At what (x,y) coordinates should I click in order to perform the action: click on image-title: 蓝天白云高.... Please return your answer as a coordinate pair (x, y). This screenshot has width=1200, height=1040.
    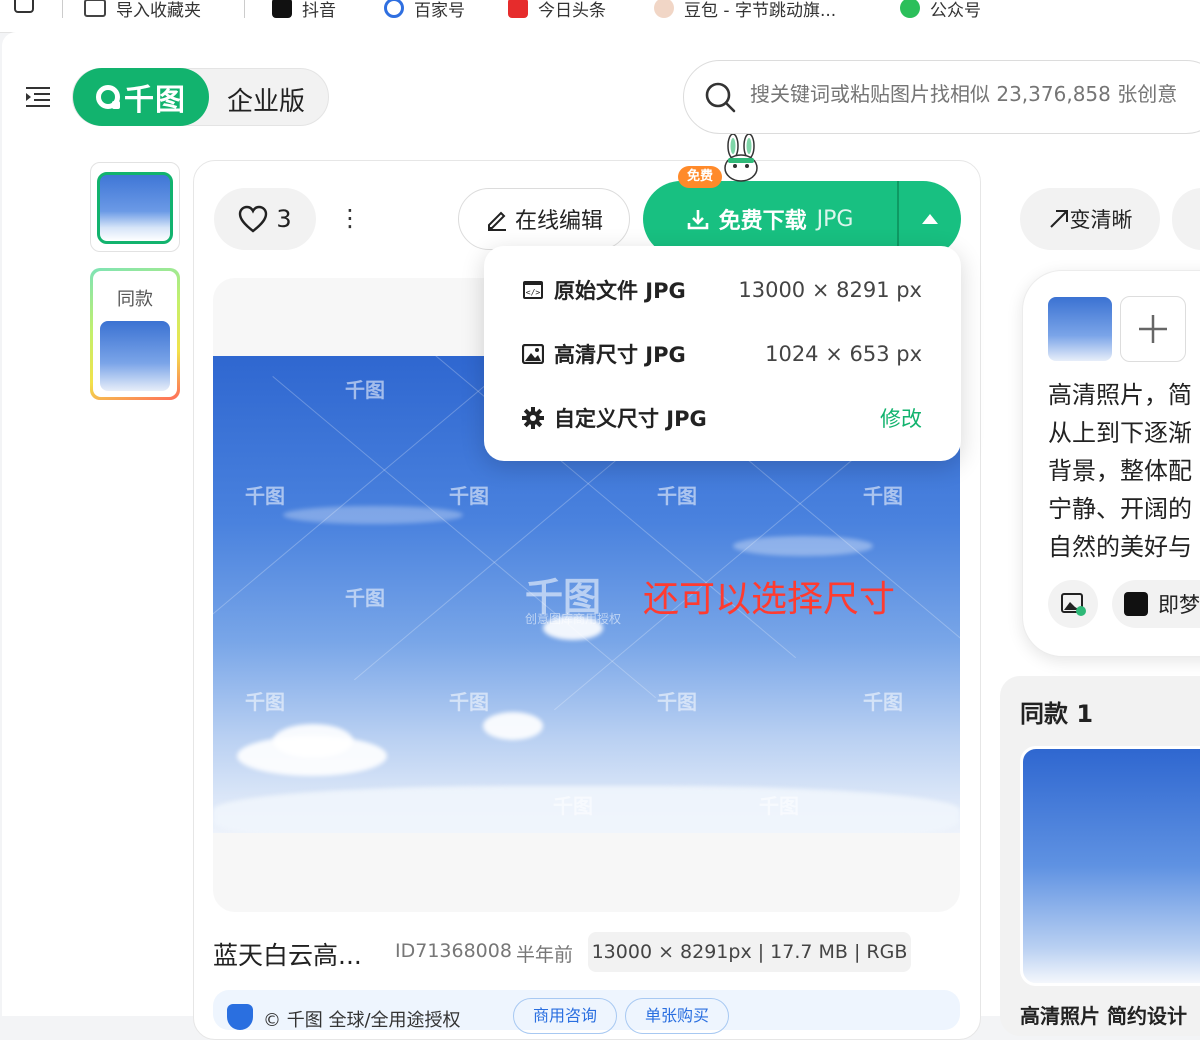
    Looking at the image, I should click on (287, 955).